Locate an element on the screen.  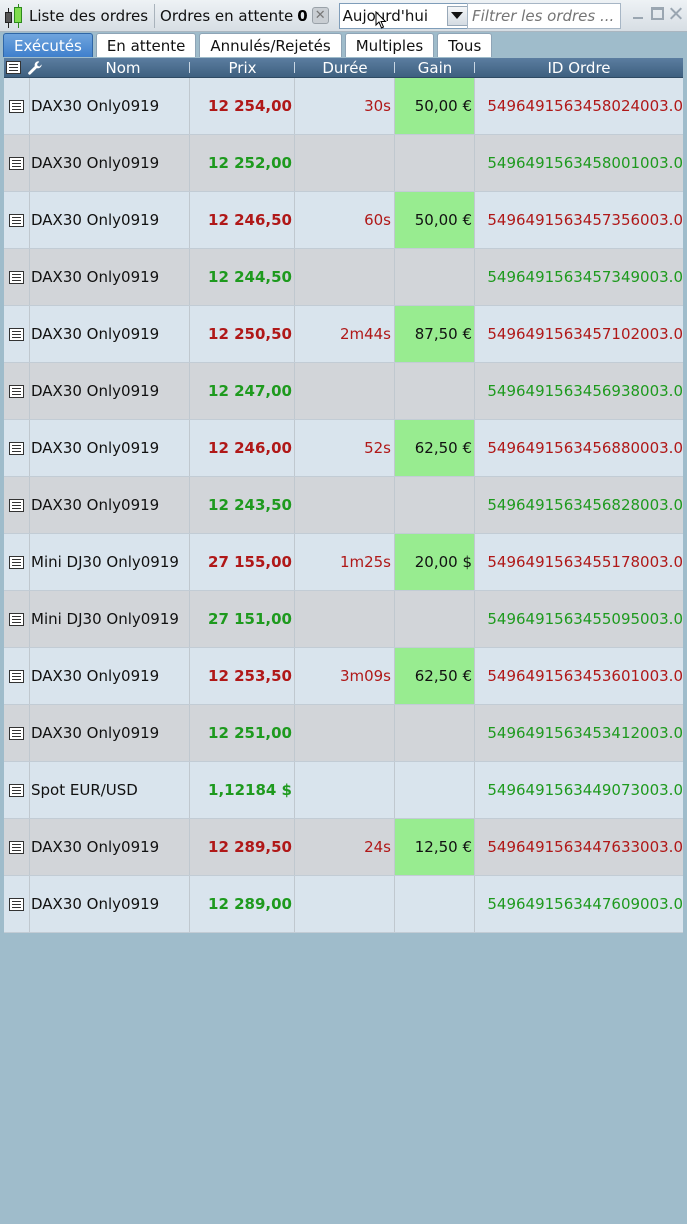
order-duration: 60s is located at coordinates (345, 220).